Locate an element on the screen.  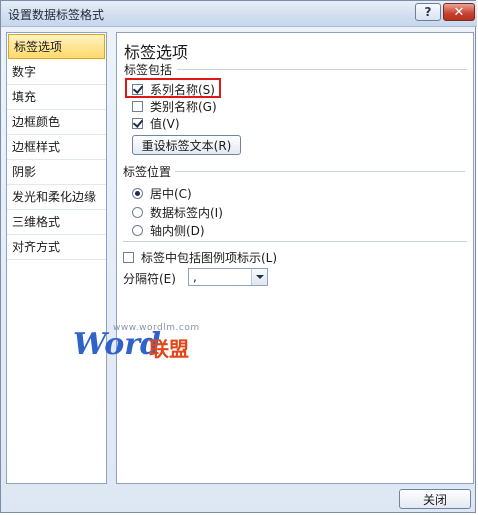
legend-key-checkbox is located at coordinates (128, 257).